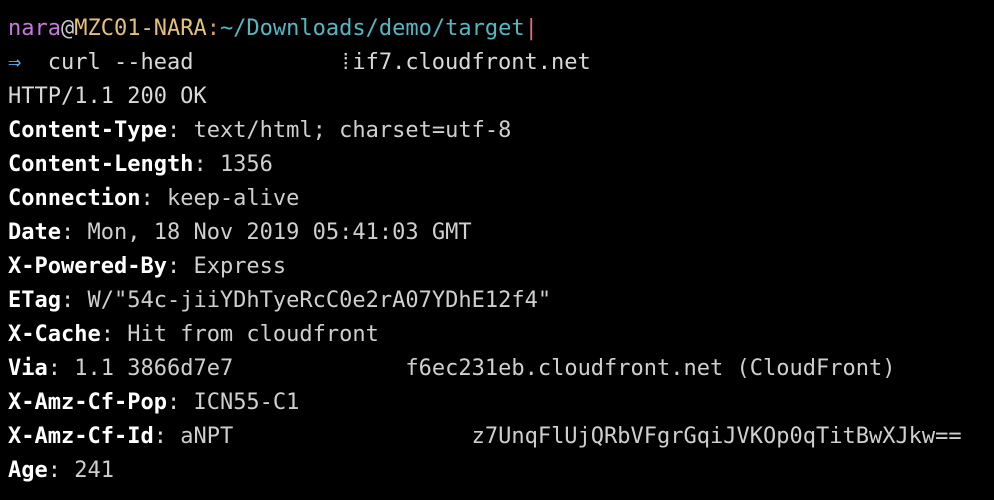  What do you see at coordinates (233, 198) in the screenshot?
I see `header-value: keep-alive` at bounding box center [233, 198].